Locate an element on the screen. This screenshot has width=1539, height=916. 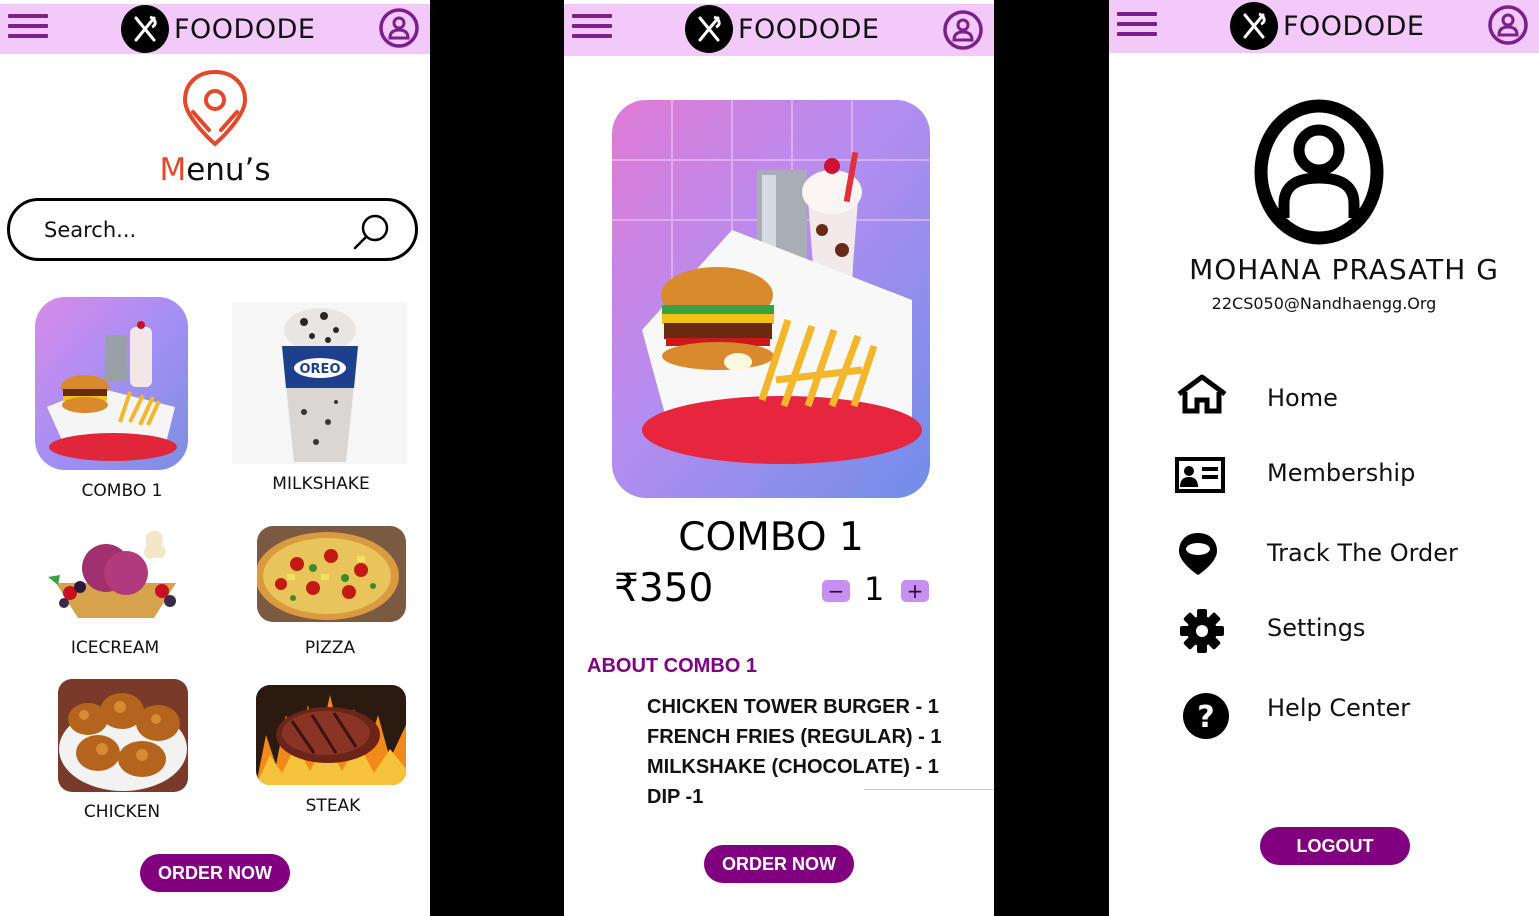
category-label-milkshake: MILKSHAKE is located at coordinates (321, 484).